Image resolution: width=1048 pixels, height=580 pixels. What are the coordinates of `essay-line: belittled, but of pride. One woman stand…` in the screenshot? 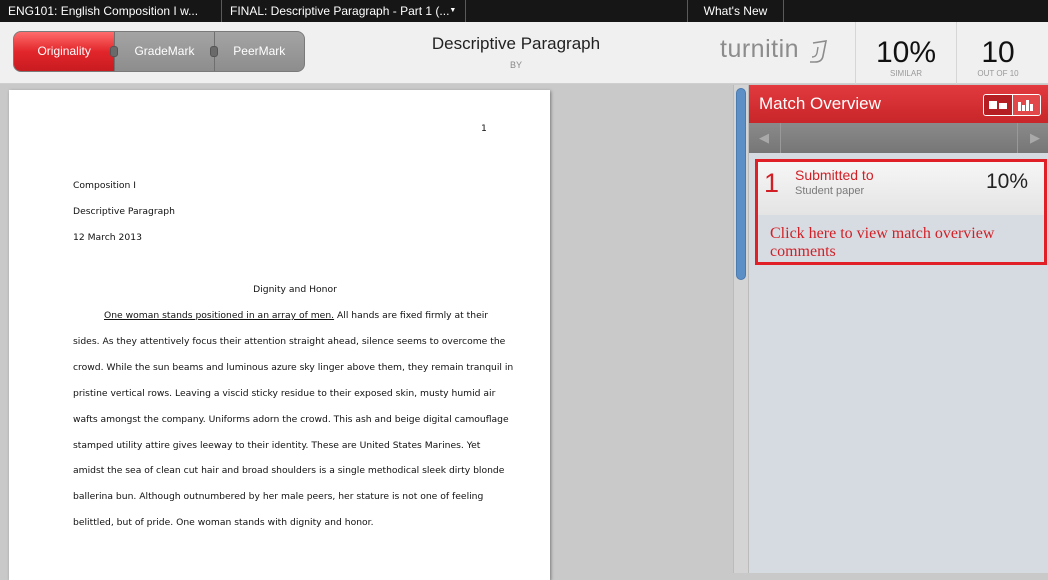 It's located at (223, 522).